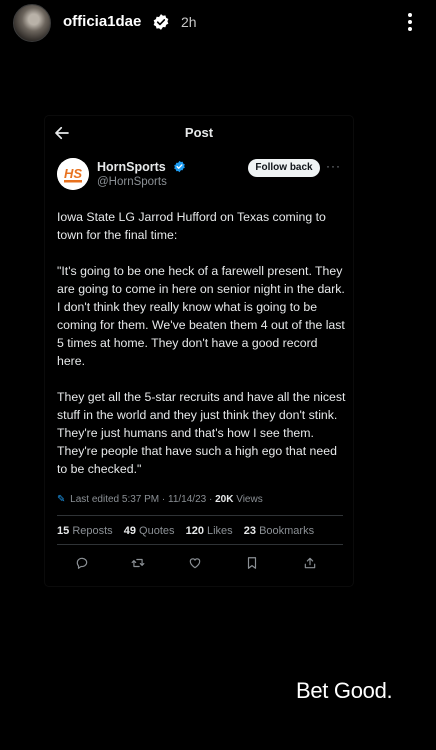  Describe the element at coordinates (279, 531) in the screenshot. I see `bookmarks-stat: 23 Bookmarks` at that location.